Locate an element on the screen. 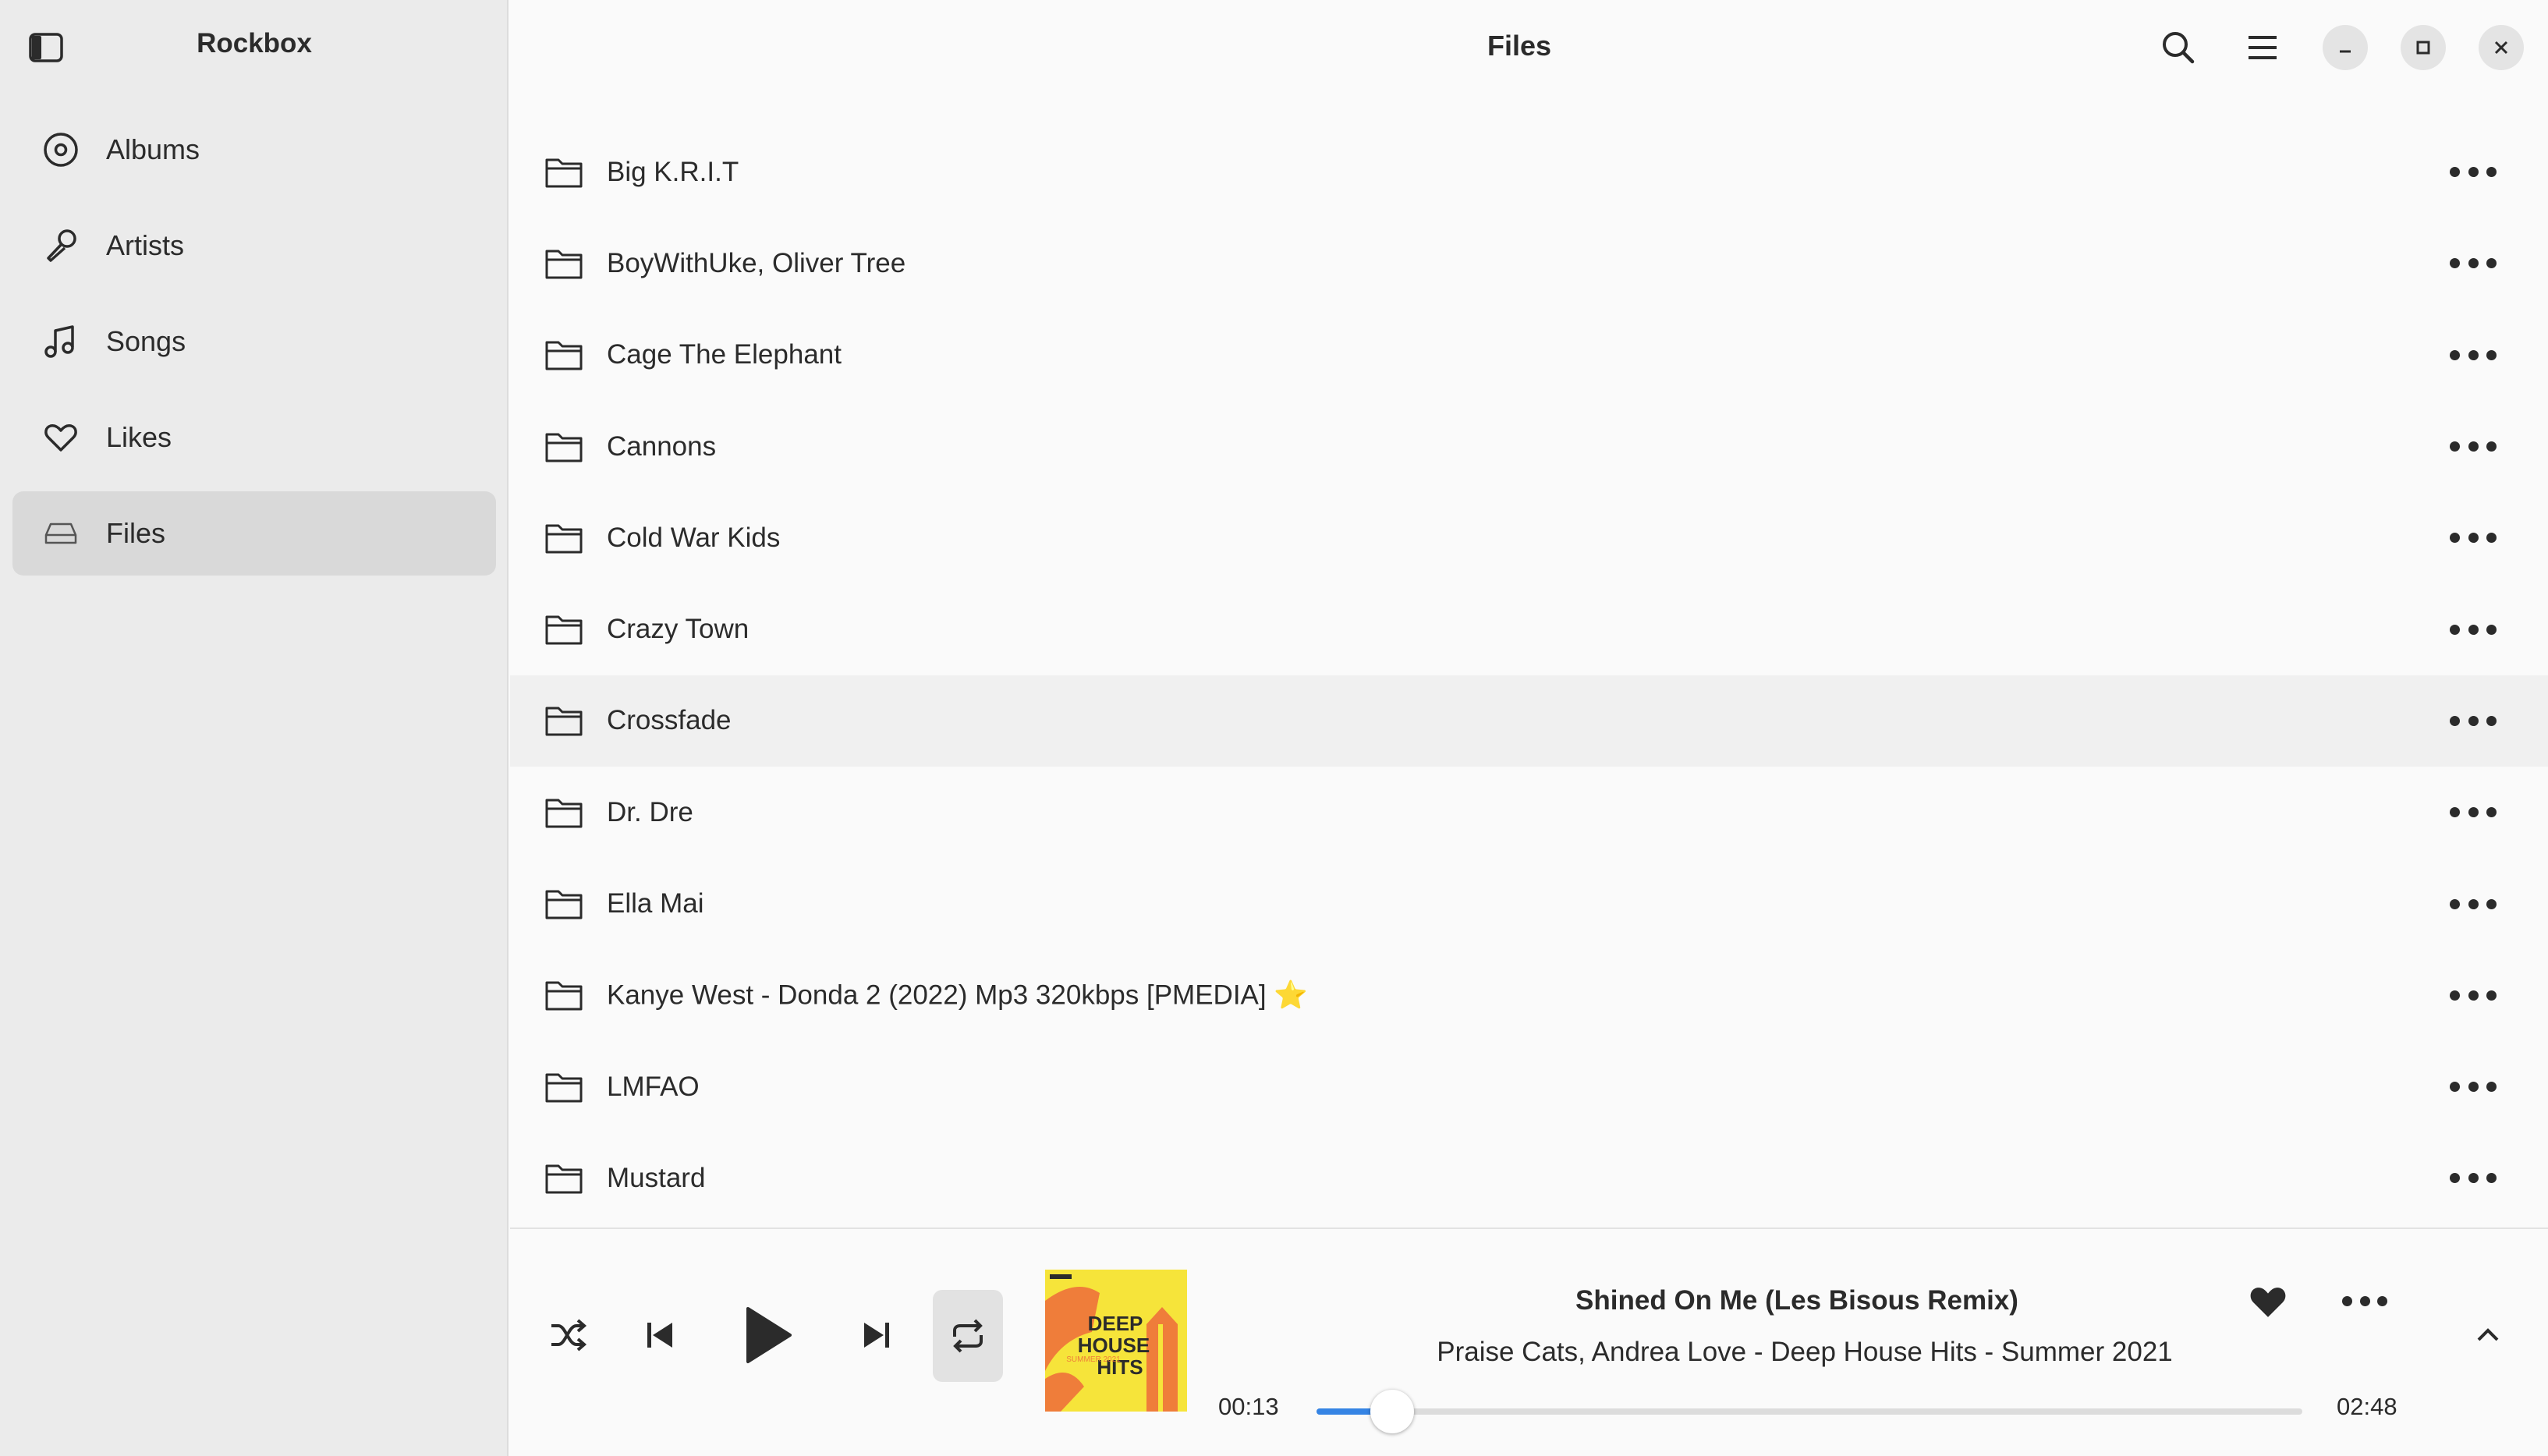 The width and height of the screenshot is (2548, 1456). file-name: Big K.R.I.T is located at coordinates (673, 171).